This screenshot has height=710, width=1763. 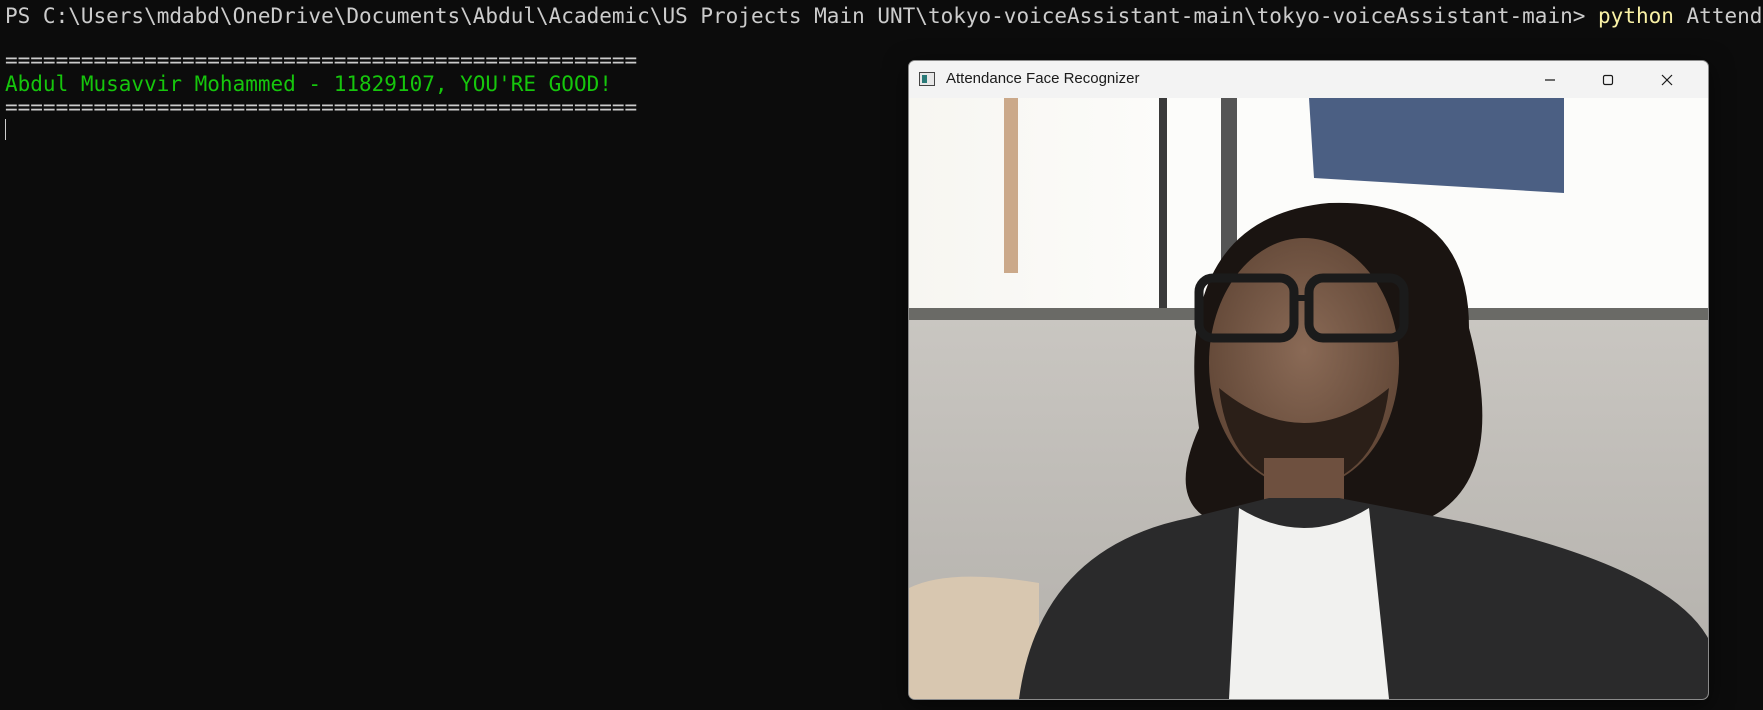 I want to click on minimize-button, so click(x=1550, y=79).